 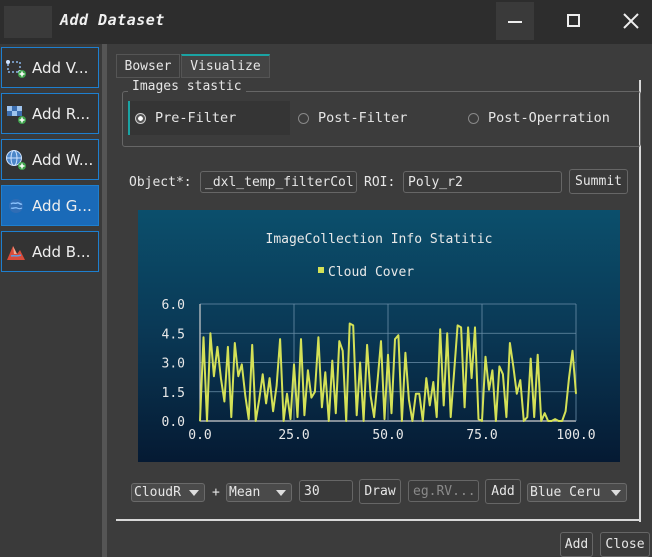 I want to click on roi-label: ROI:, so click(x=380, y=182).